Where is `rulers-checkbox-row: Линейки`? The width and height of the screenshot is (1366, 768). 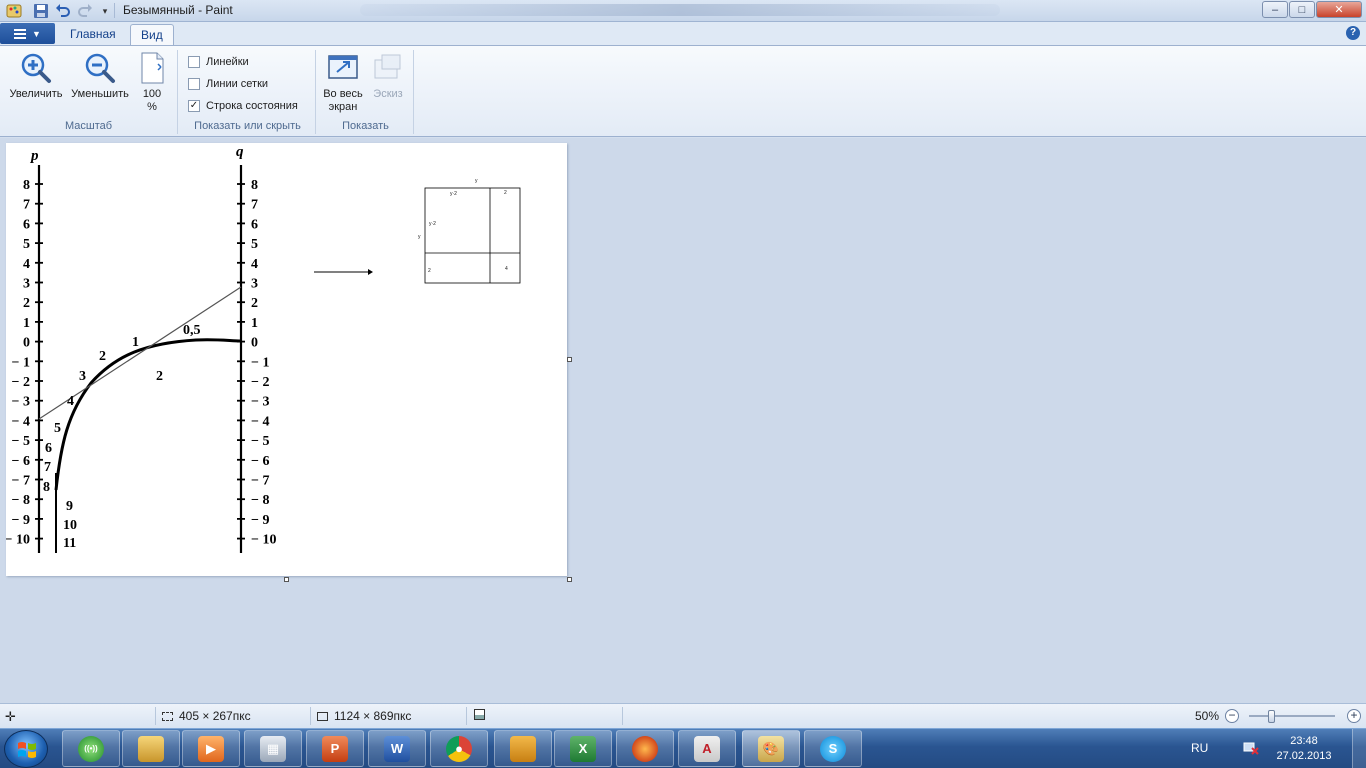 rulers-checkbox-row: Линейки is located at coordinates (218, 62).